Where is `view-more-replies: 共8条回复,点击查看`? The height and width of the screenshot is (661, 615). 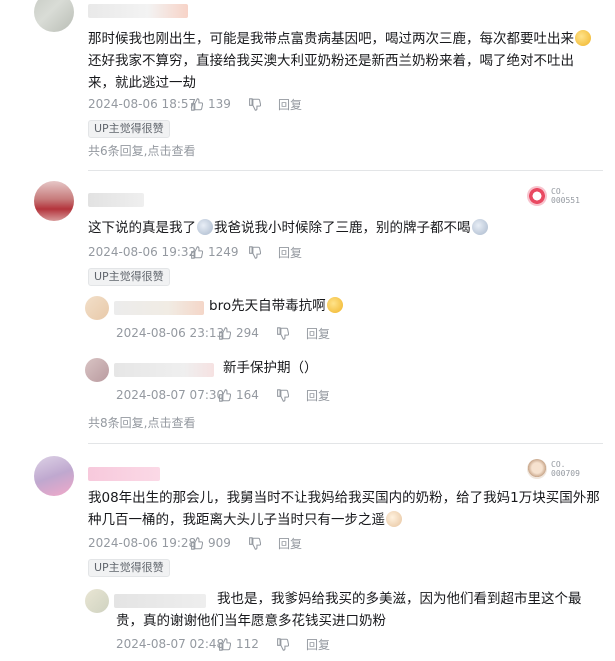 view-more-replies: 共8条回复,点击查看 is located at coordinates (142, 423).